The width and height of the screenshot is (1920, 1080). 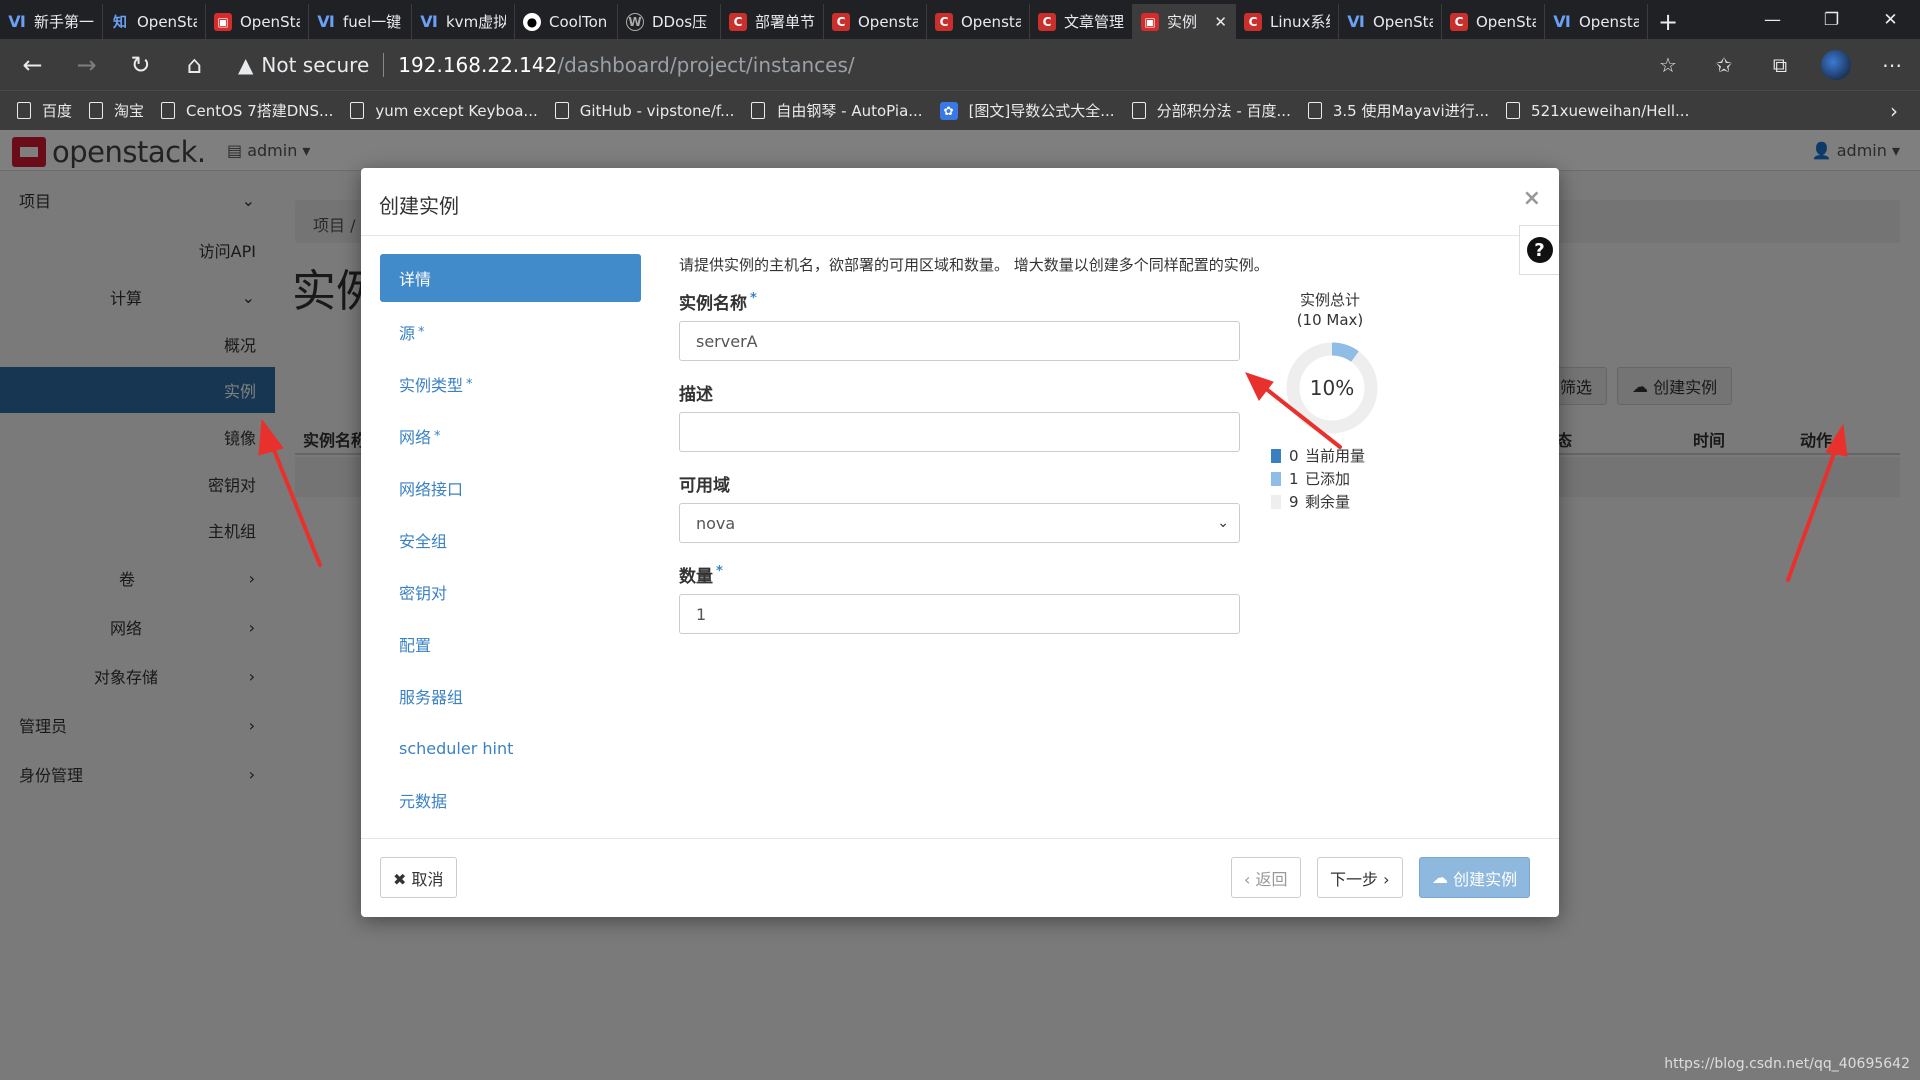 I want to click on browser-tab: Ⅵ OpenSta, so click(x=1390, y=21).